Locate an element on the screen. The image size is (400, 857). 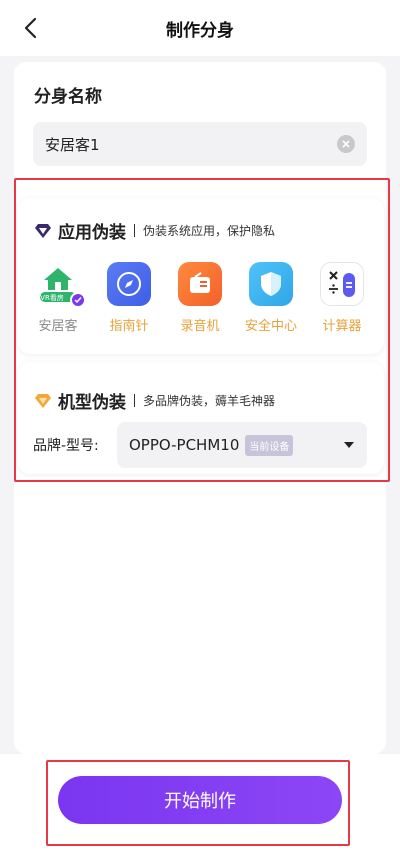
compass-app-icon is located at coordinates (129, 284).